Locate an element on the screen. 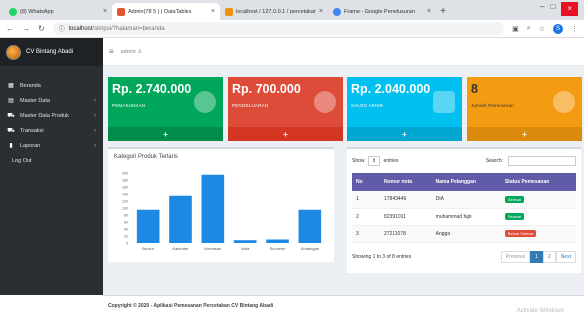 The image size is (584, 320). previous-page-button: Previous is located at coordinates (515, 256).